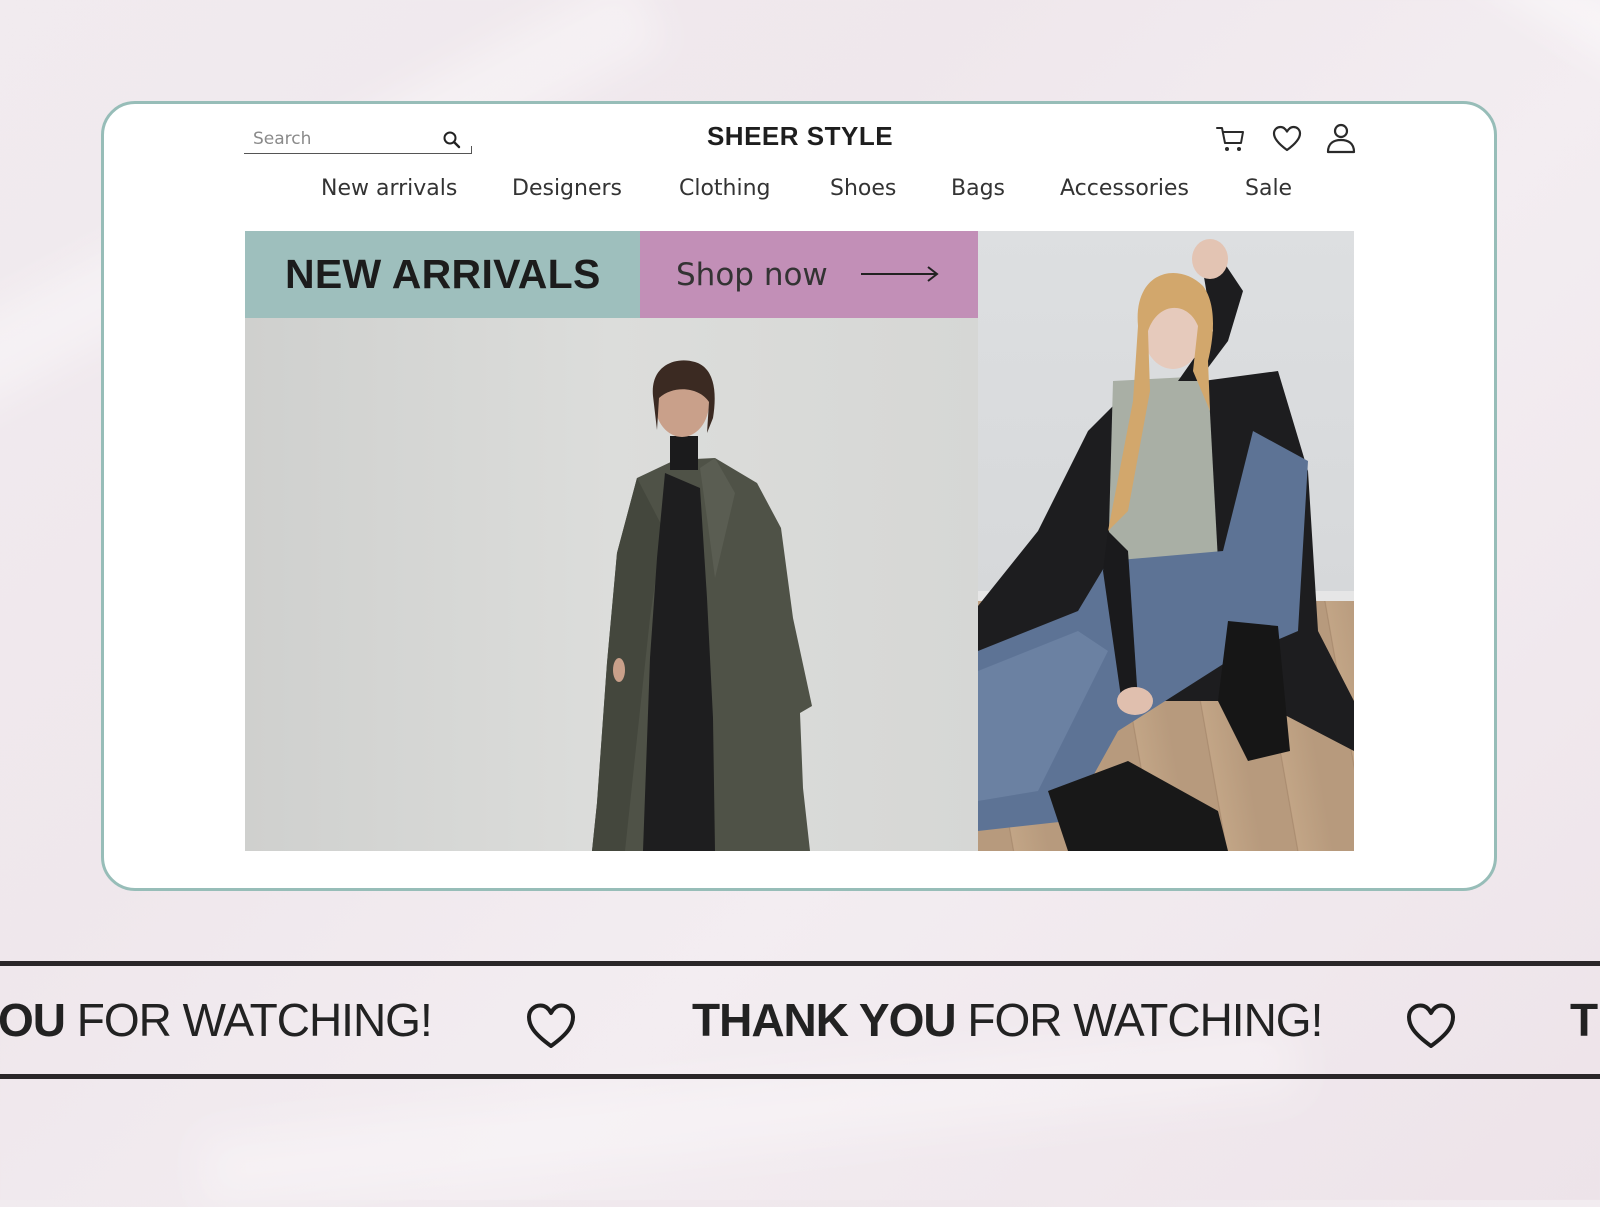  What do you see at coordinates (1268, 188) in the screenshot?
I see `nav-item-sale: Sale` at bounding box center [1268, 188].